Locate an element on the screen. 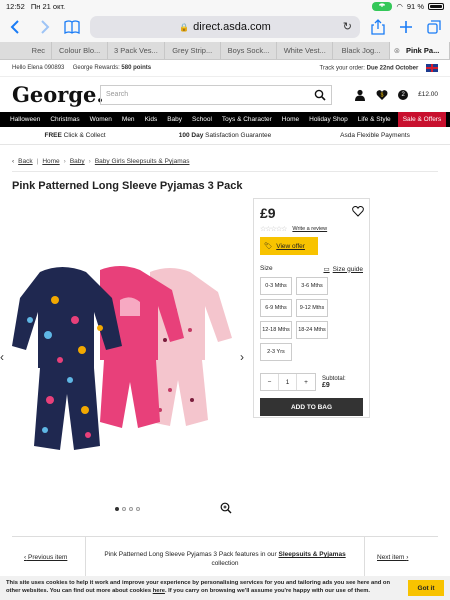 The height and width of the screenshot is (600, 450). breadcrumb-back: Back is located at coordinates (25, 161).